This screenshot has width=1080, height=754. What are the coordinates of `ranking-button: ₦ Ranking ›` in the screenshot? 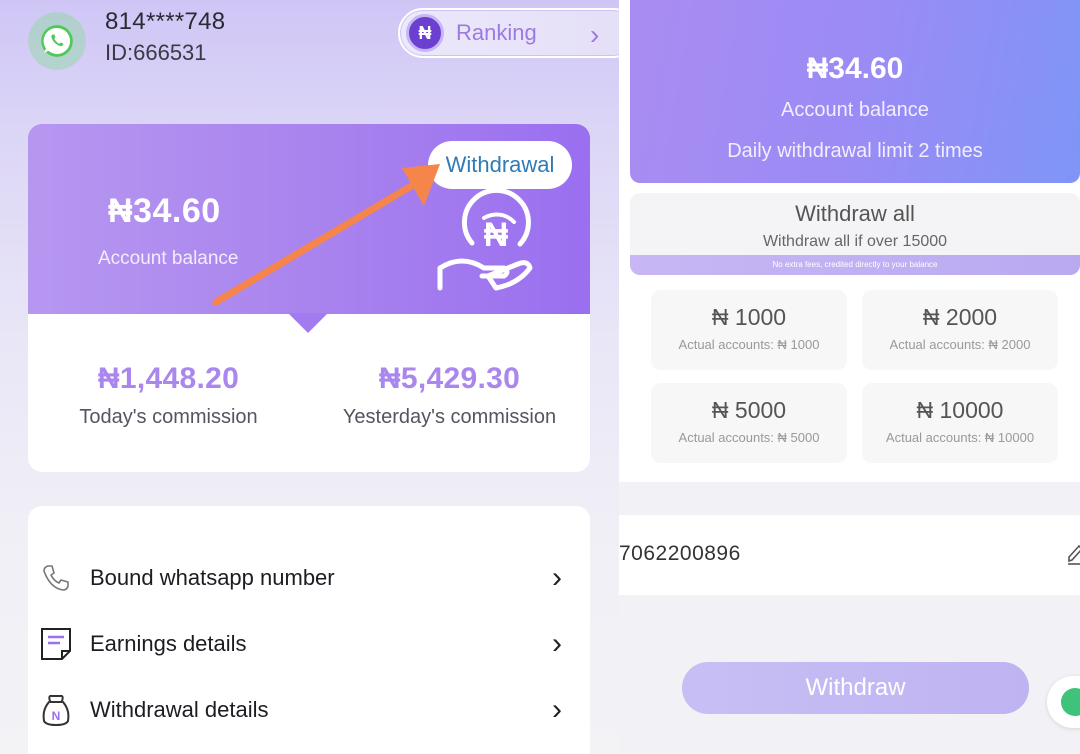 It's located at (508, 33).